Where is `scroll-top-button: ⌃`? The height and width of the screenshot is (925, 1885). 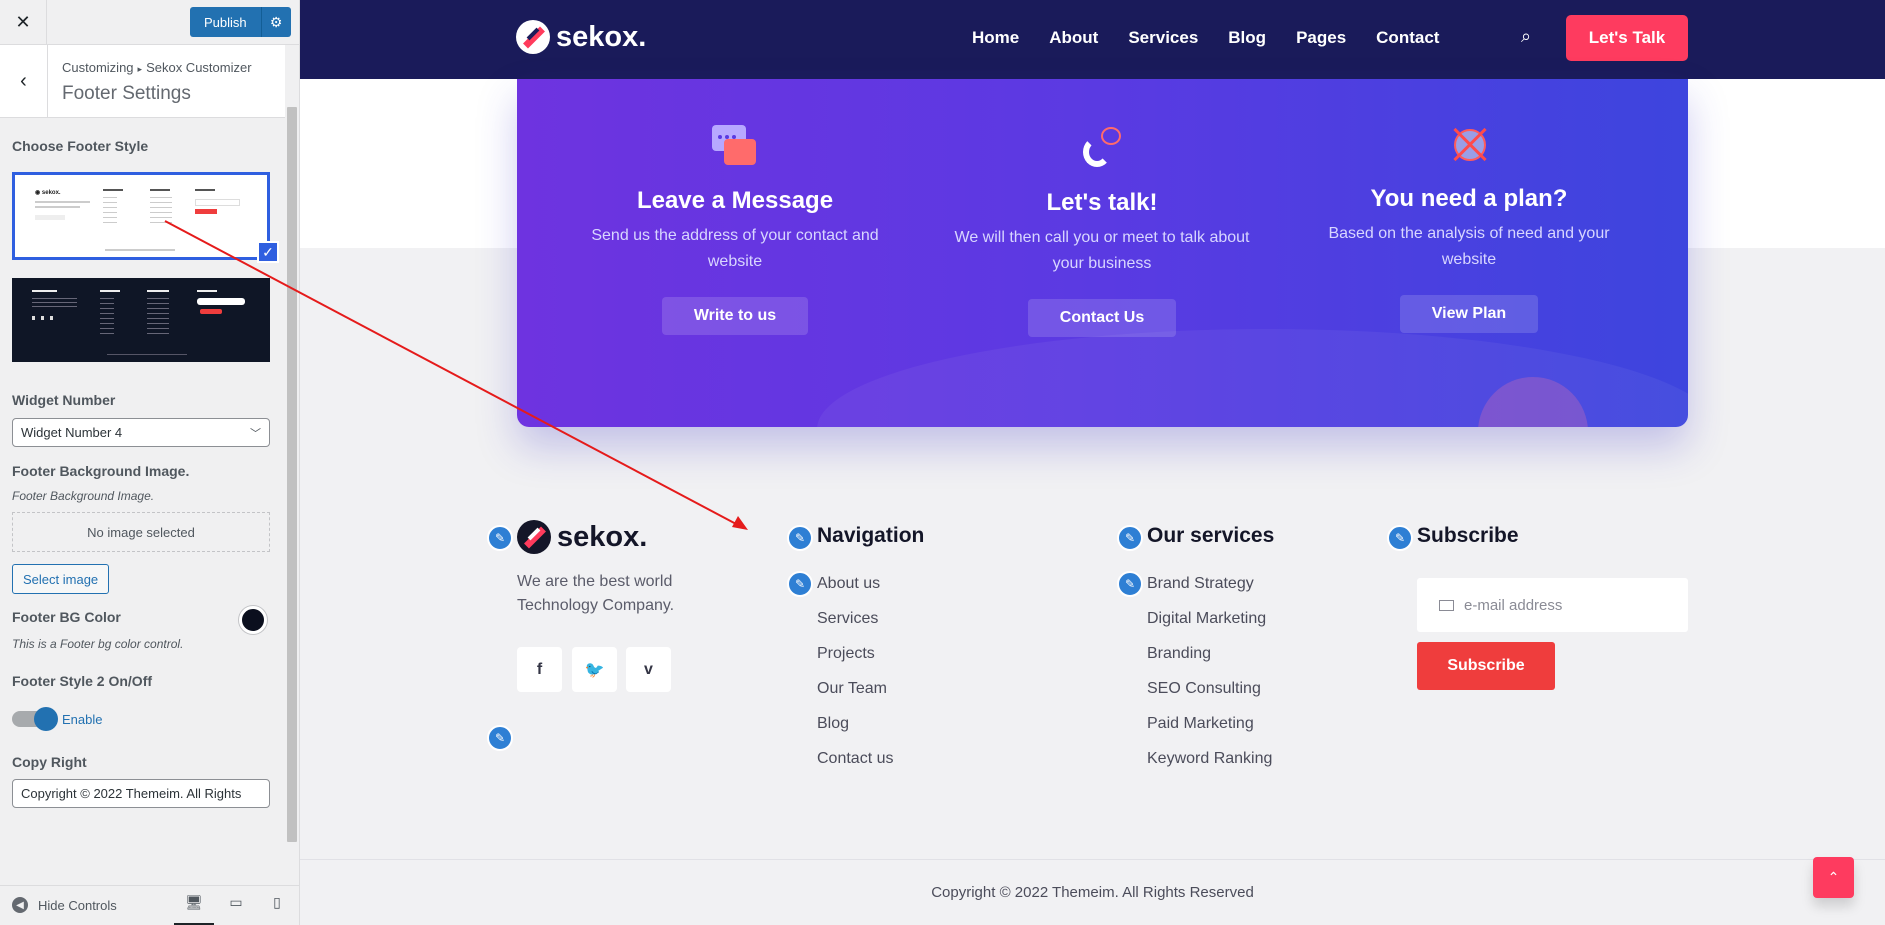
scroll-top-button: ⌃ is located at coordinates (1833, 877).